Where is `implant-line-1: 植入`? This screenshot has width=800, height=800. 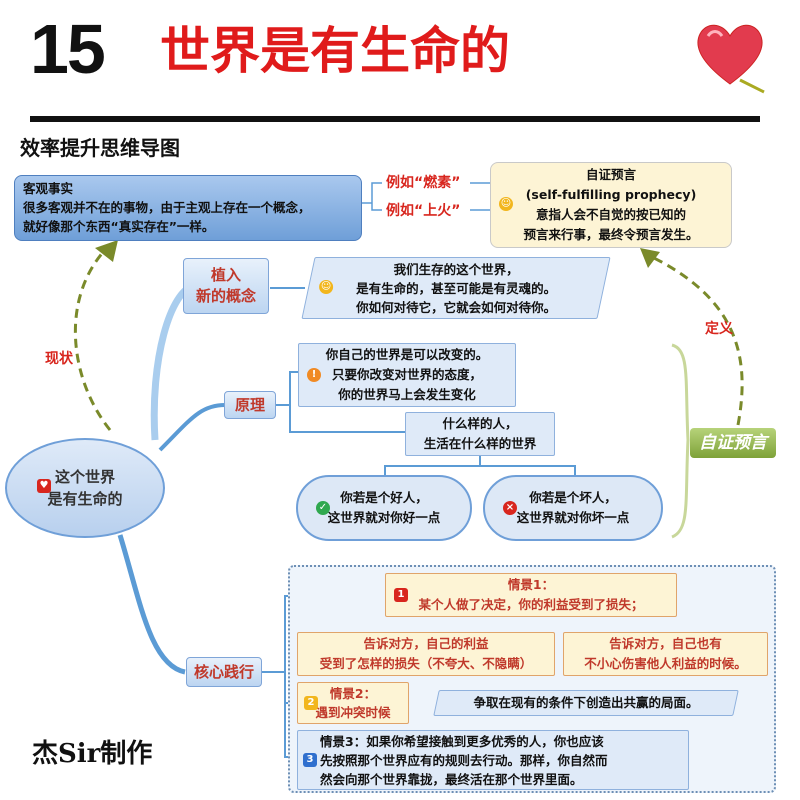 implant-line-1: 植入 is located at coordinates (225, 275).